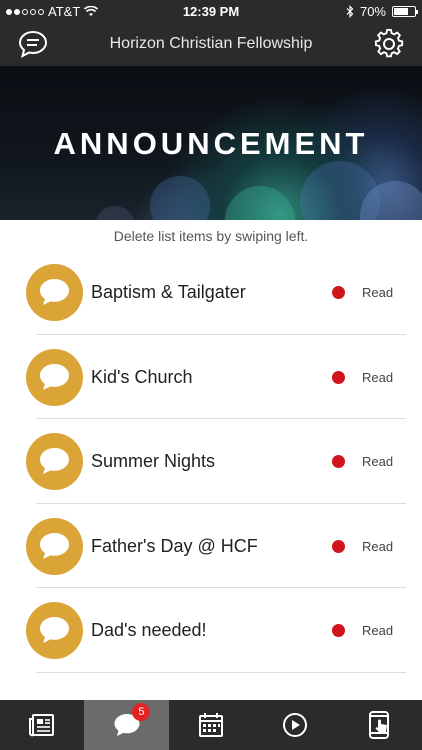 The width and height of the screenshot is (422, 750). Describe the element at coordinates (142, 376) in the screenshot. I see `announcement-title: Kid's Church` at that location.